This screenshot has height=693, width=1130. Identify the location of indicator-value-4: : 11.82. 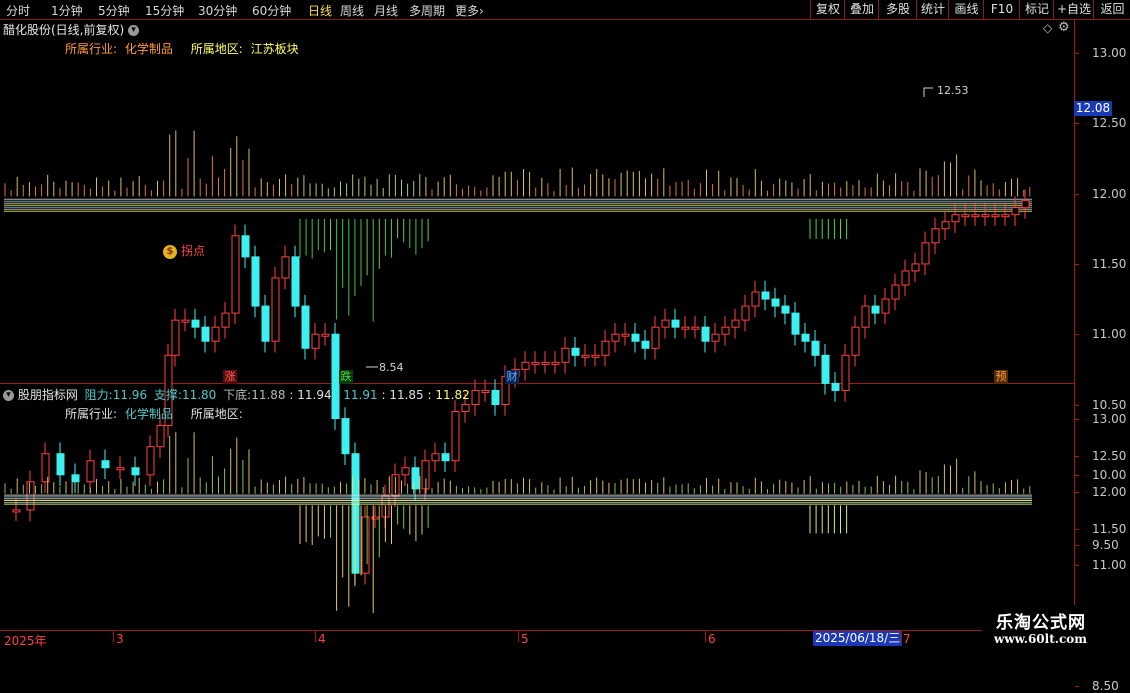
(448, 395).